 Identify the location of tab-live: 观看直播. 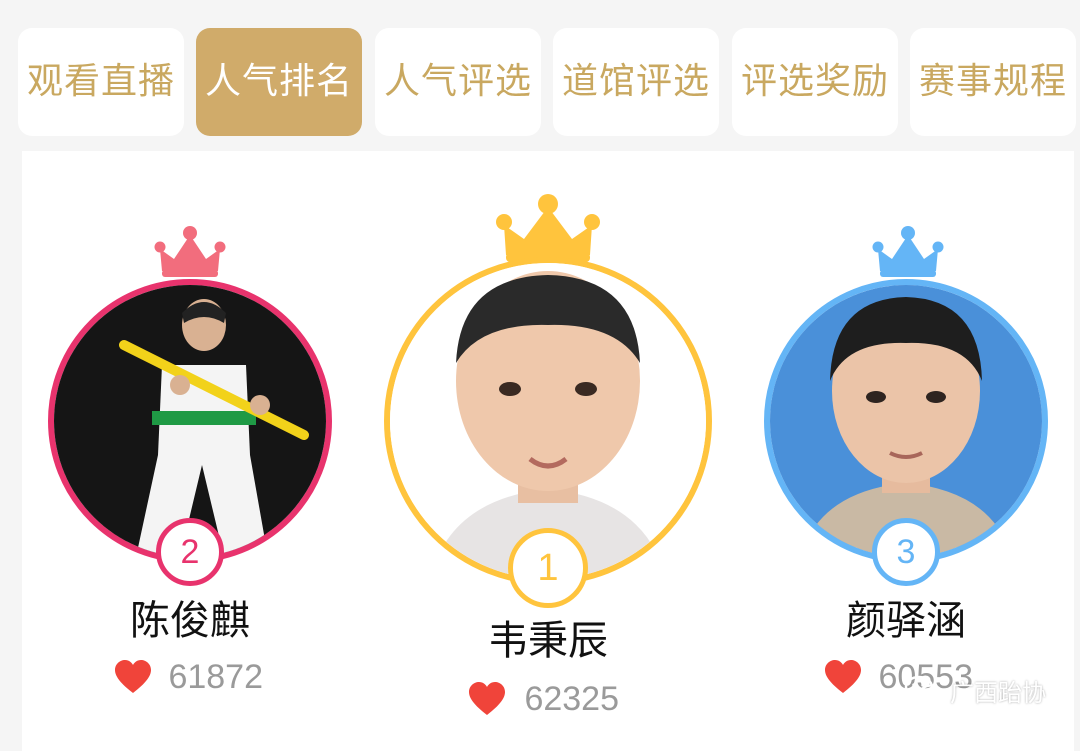
(101, 82).